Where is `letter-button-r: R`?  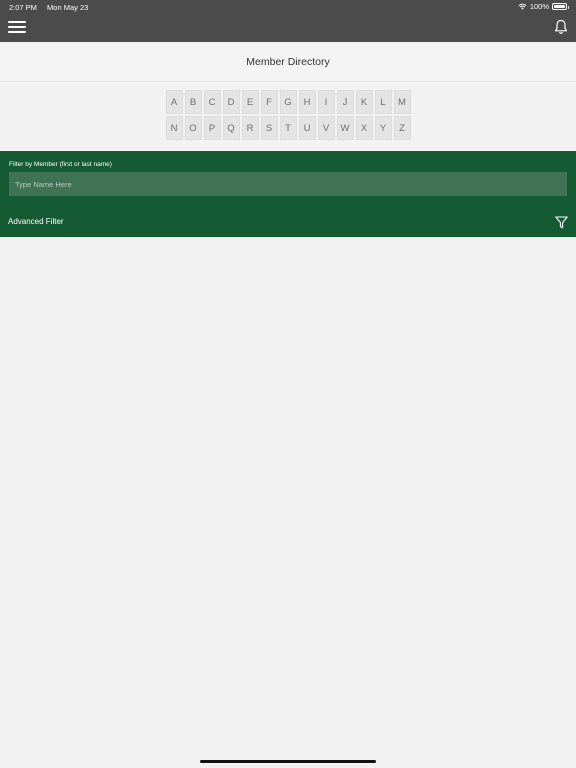
letter-button-r: R is located at coordinates (250, 128).